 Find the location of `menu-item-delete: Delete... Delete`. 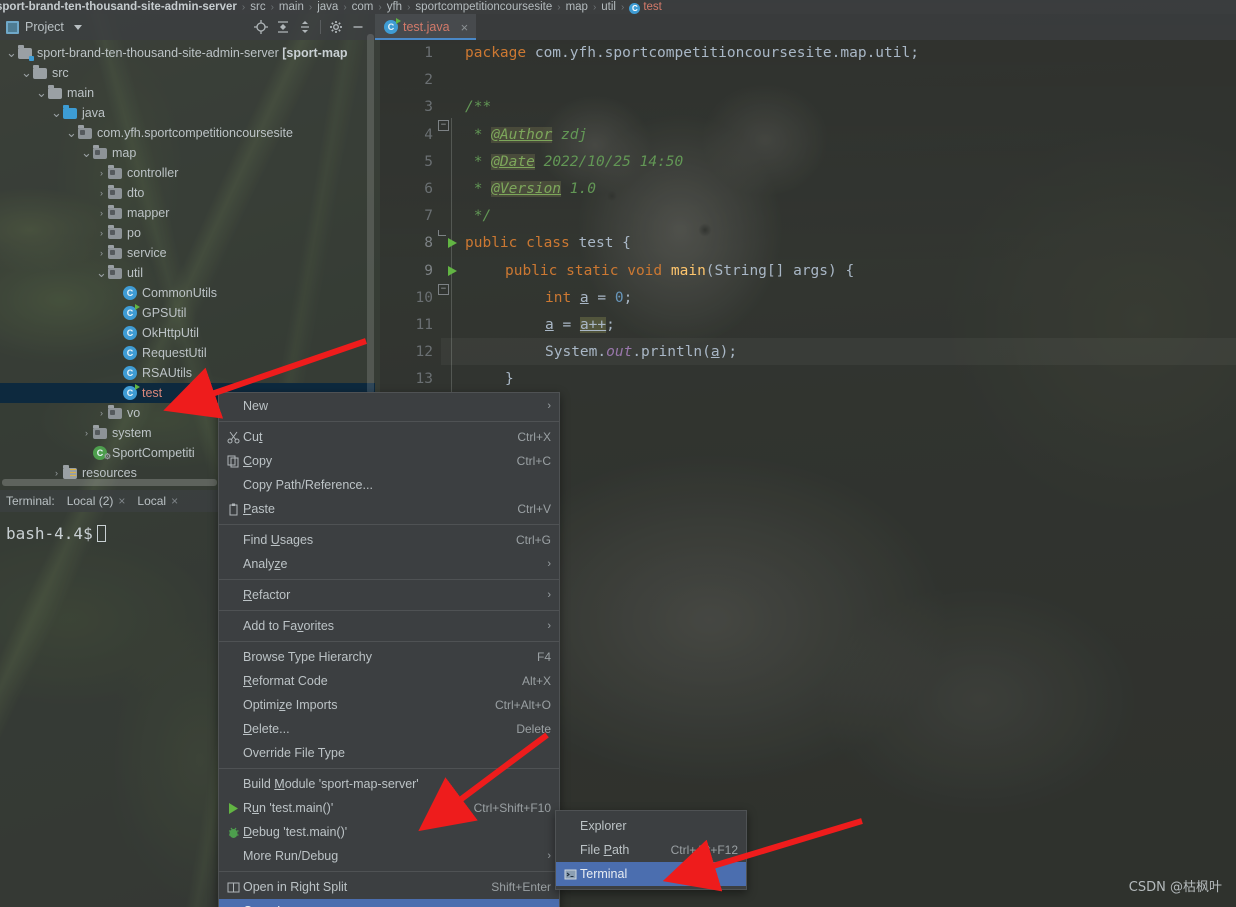

menu-item-delete: Delete... Delete is located at coordinates (389, 729).